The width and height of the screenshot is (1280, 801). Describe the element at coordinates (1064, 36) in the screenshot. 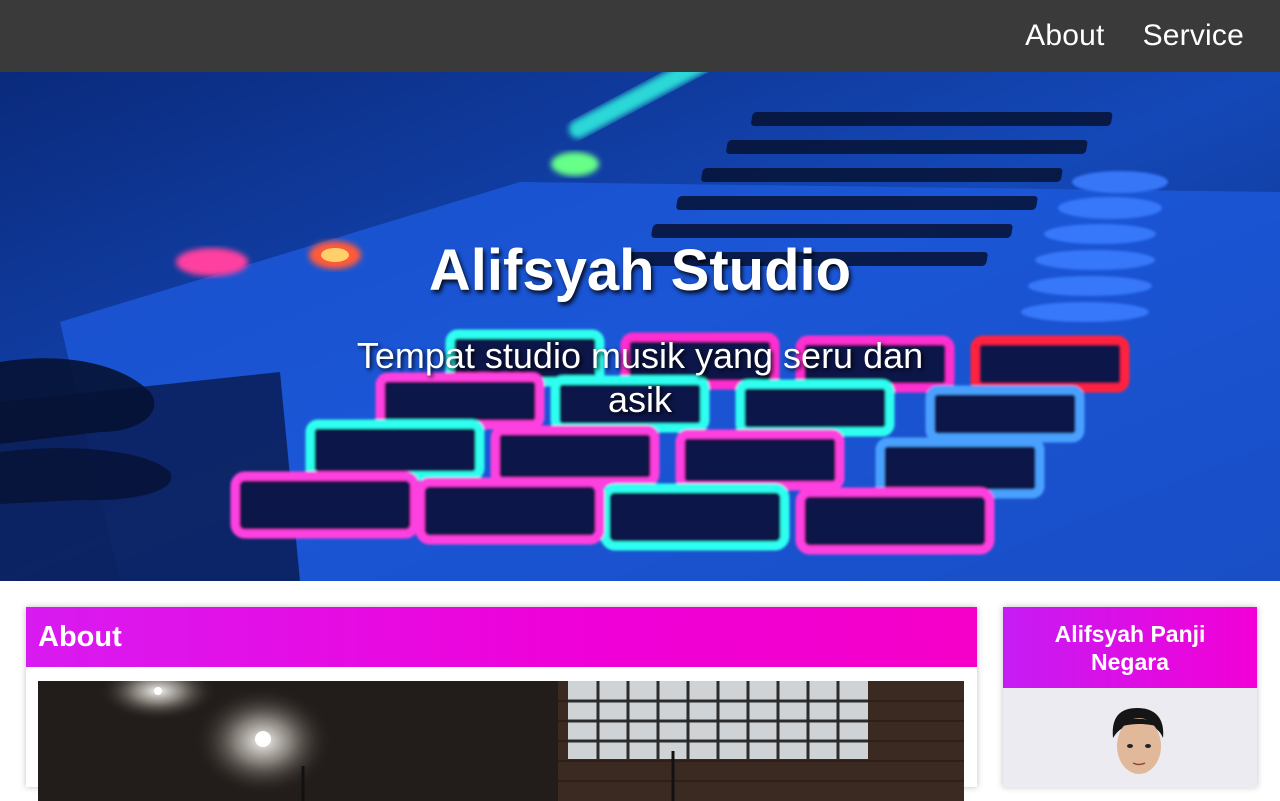

I see `nav-link-about: About` at that location.